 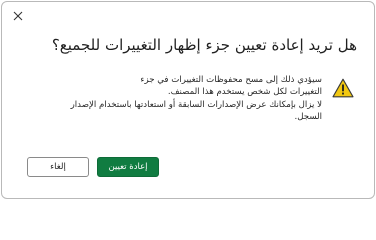 I want to click on warning-icon, so click(x=343, y=88).